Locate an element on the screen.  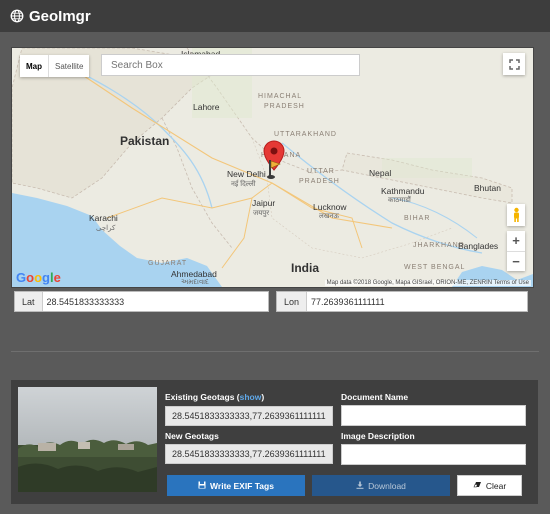
top-navbar: GeoImgr is located at coordinates (275, 16).